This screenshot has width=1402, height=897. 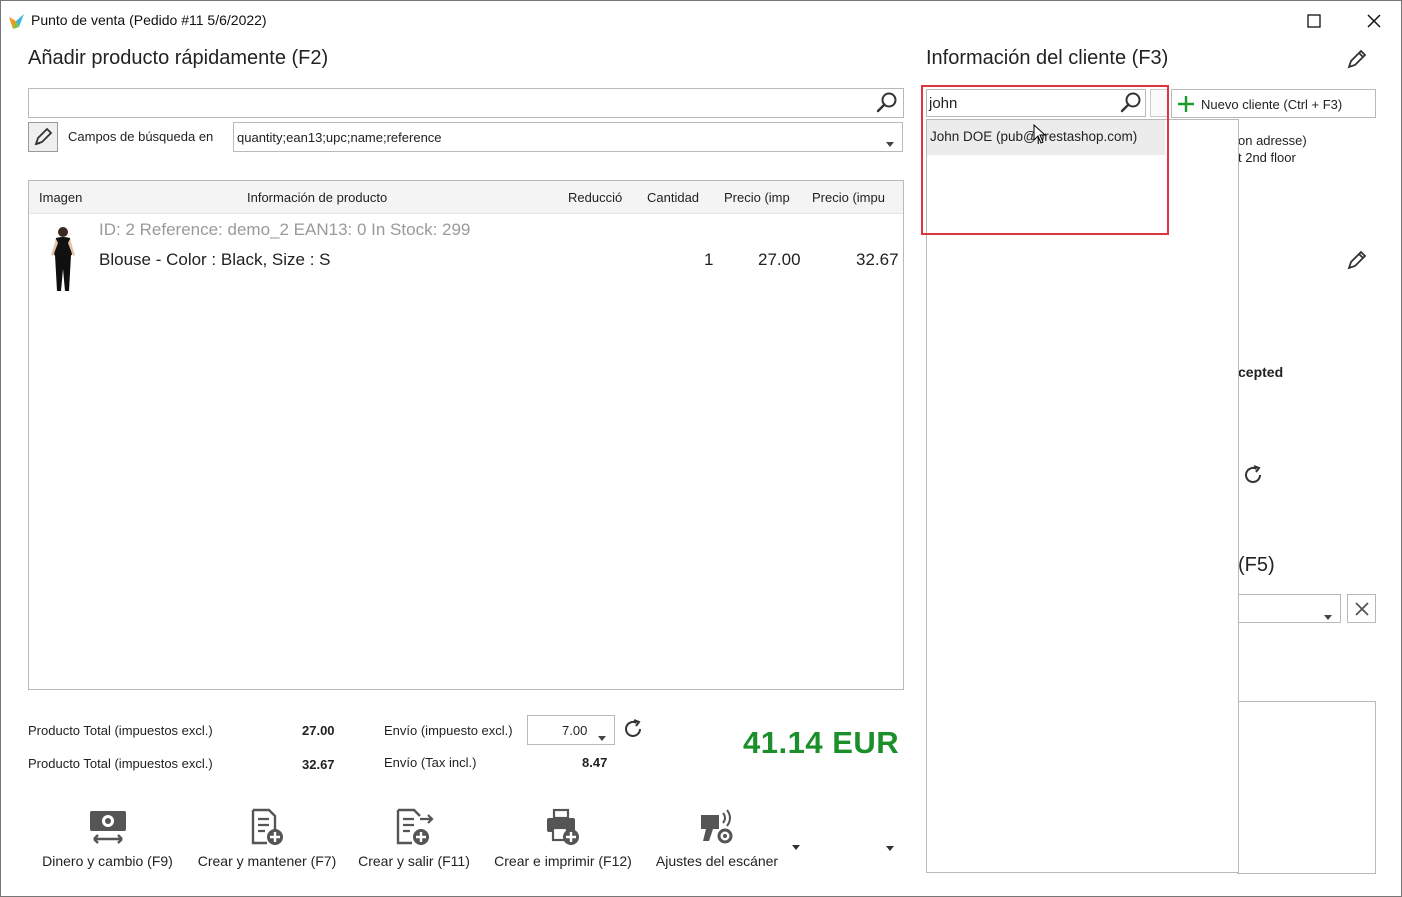 What do you see at coordinates (890, 847) in the screenshot?
I see `toolbar-overflow-icon` at bounding box center [890, 847].